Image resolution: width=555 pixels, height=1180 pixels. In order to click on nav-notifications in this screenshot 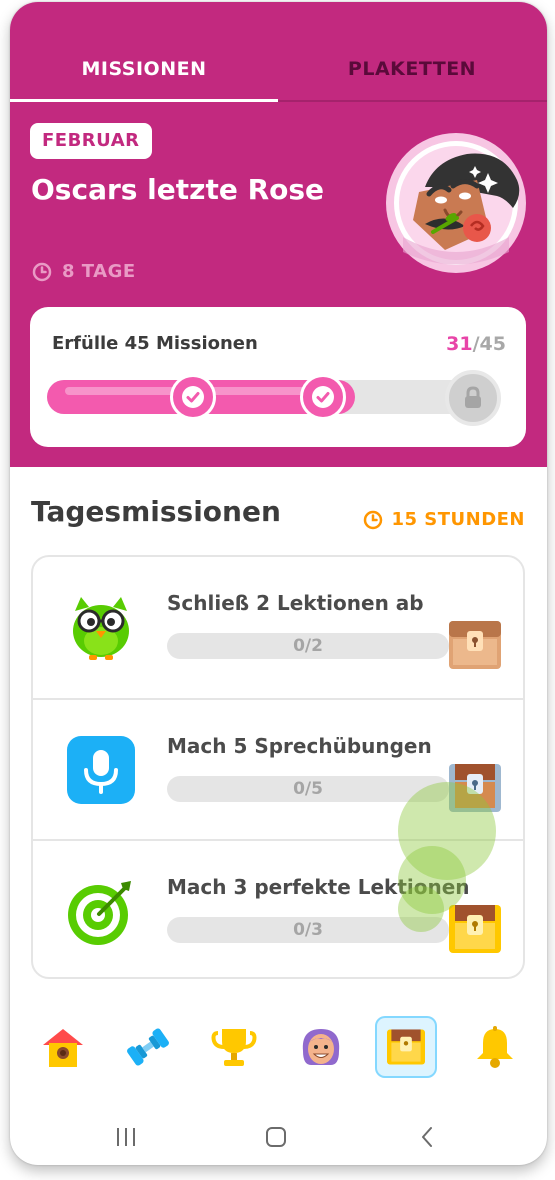, I will do `click(495, 1047)`.